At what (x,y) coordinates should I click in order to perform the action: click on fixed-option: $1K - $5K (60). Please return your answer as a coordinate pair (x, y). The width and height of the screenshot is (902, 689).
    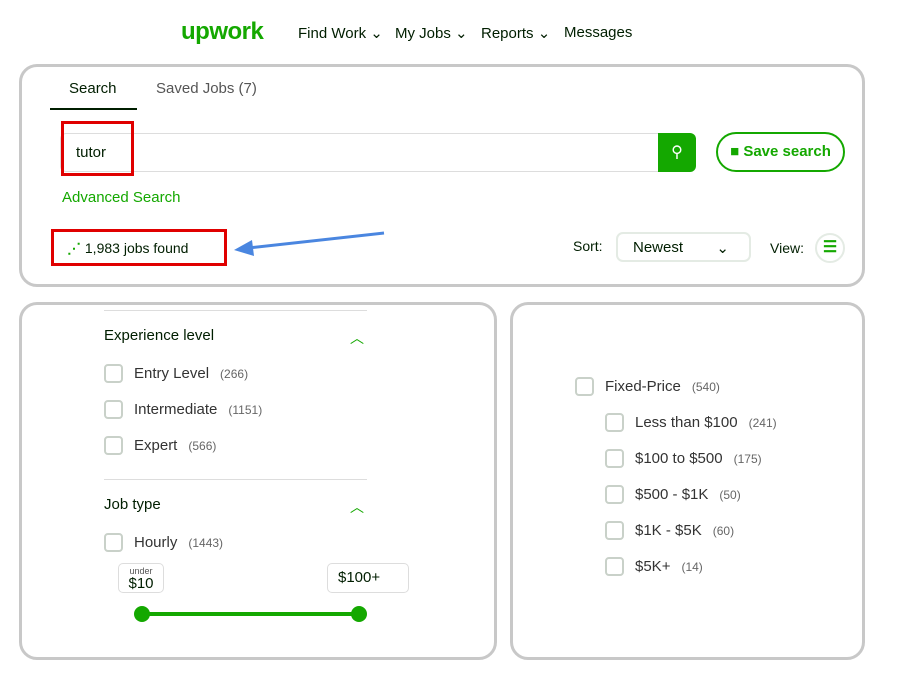
    Looking at the image, I should click on (669, 530).